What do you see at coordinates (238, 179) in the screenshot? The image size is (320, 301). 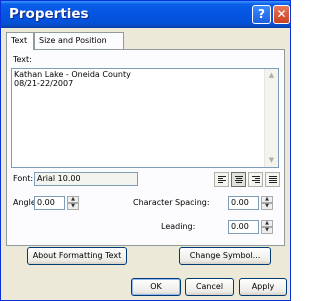 I see `align-center-button` at bounding box center [238, 179].